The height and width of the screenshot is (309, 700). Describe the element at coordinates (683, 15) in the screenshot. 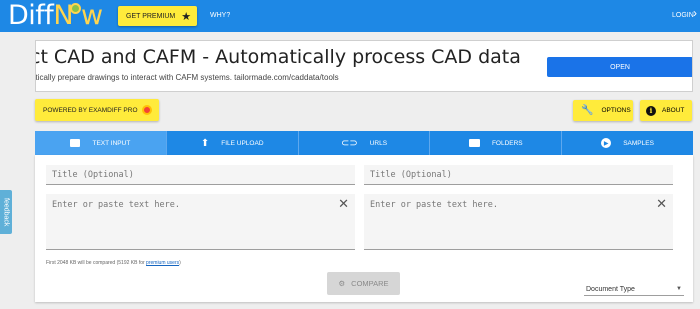

I see `login-link: LOGIN` at that location.